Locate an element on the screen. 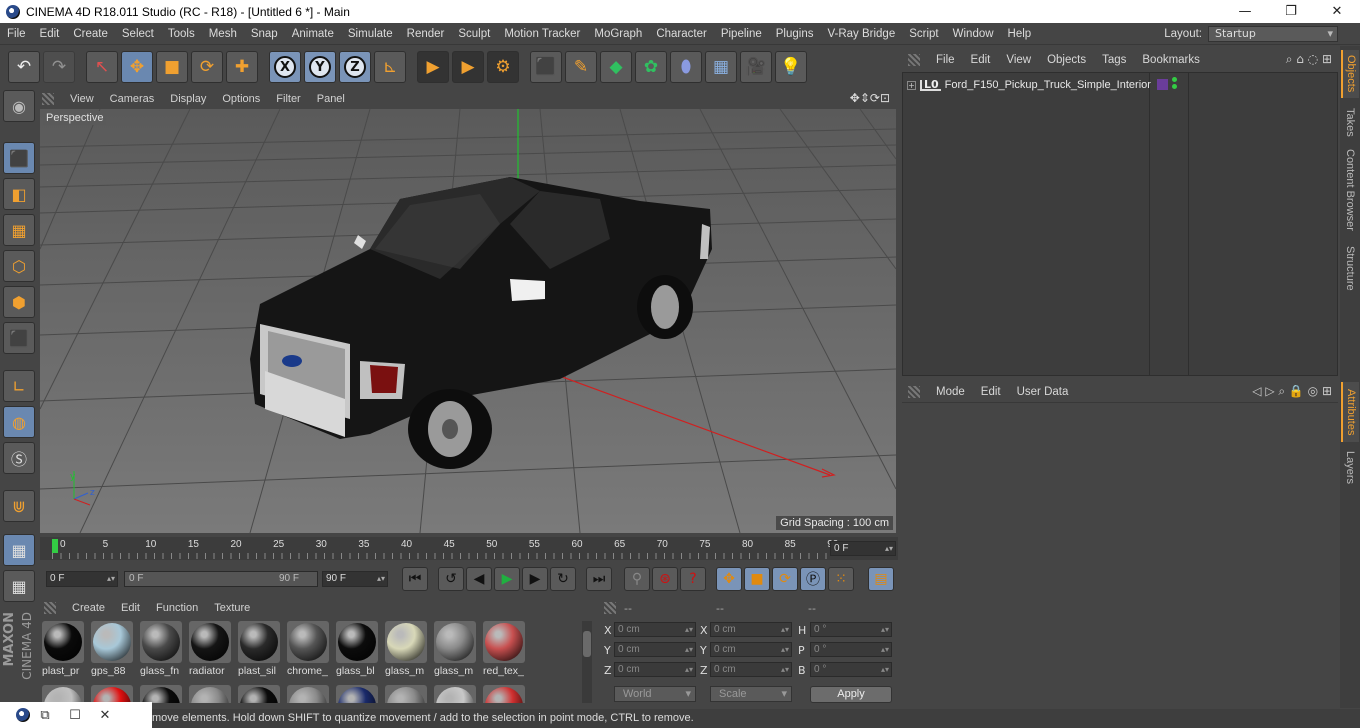  tab-layers: Layers is located at coordinates (1350, 468).